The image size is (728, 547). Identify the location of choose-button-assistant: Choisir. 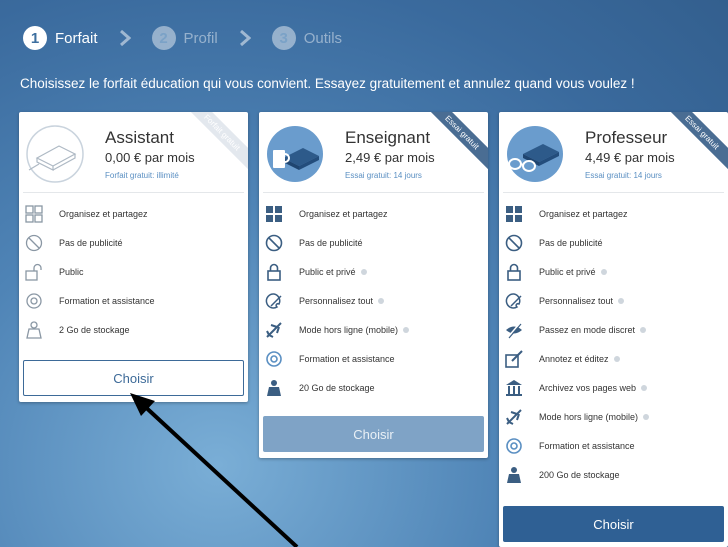
(133, 378).